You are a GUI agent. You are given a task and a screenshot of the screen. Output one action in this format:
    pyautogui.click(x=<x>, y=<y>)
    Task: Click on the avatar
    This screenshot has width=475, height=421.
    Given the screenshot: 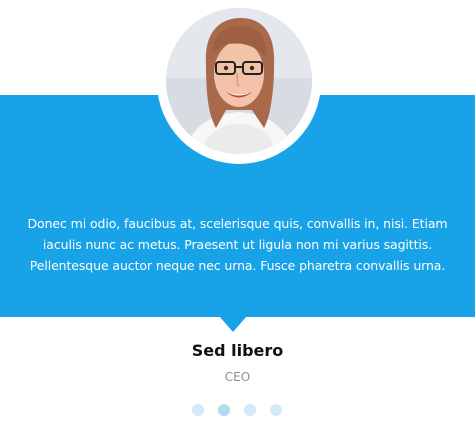 What is the action you would take?
    pyautogui.click(x=239, y=81)
    